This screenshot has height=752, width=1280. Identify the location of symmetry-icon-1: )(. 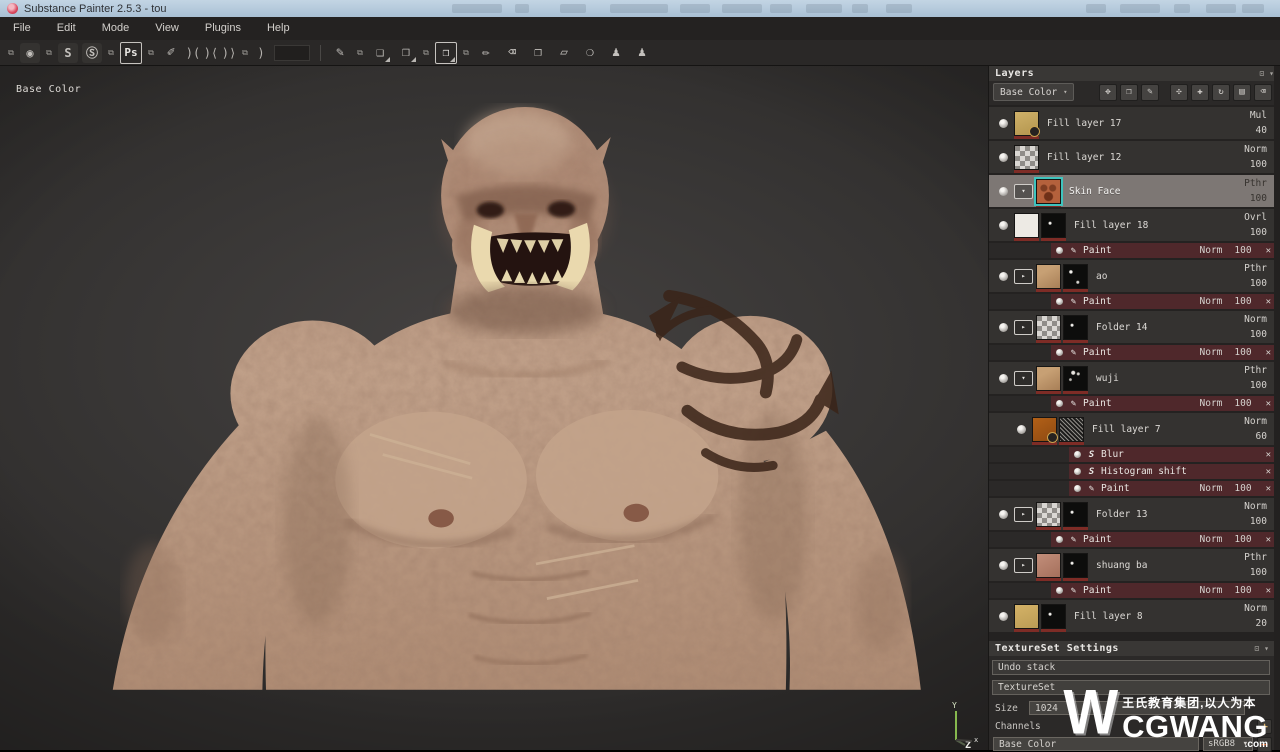
(193, 53).